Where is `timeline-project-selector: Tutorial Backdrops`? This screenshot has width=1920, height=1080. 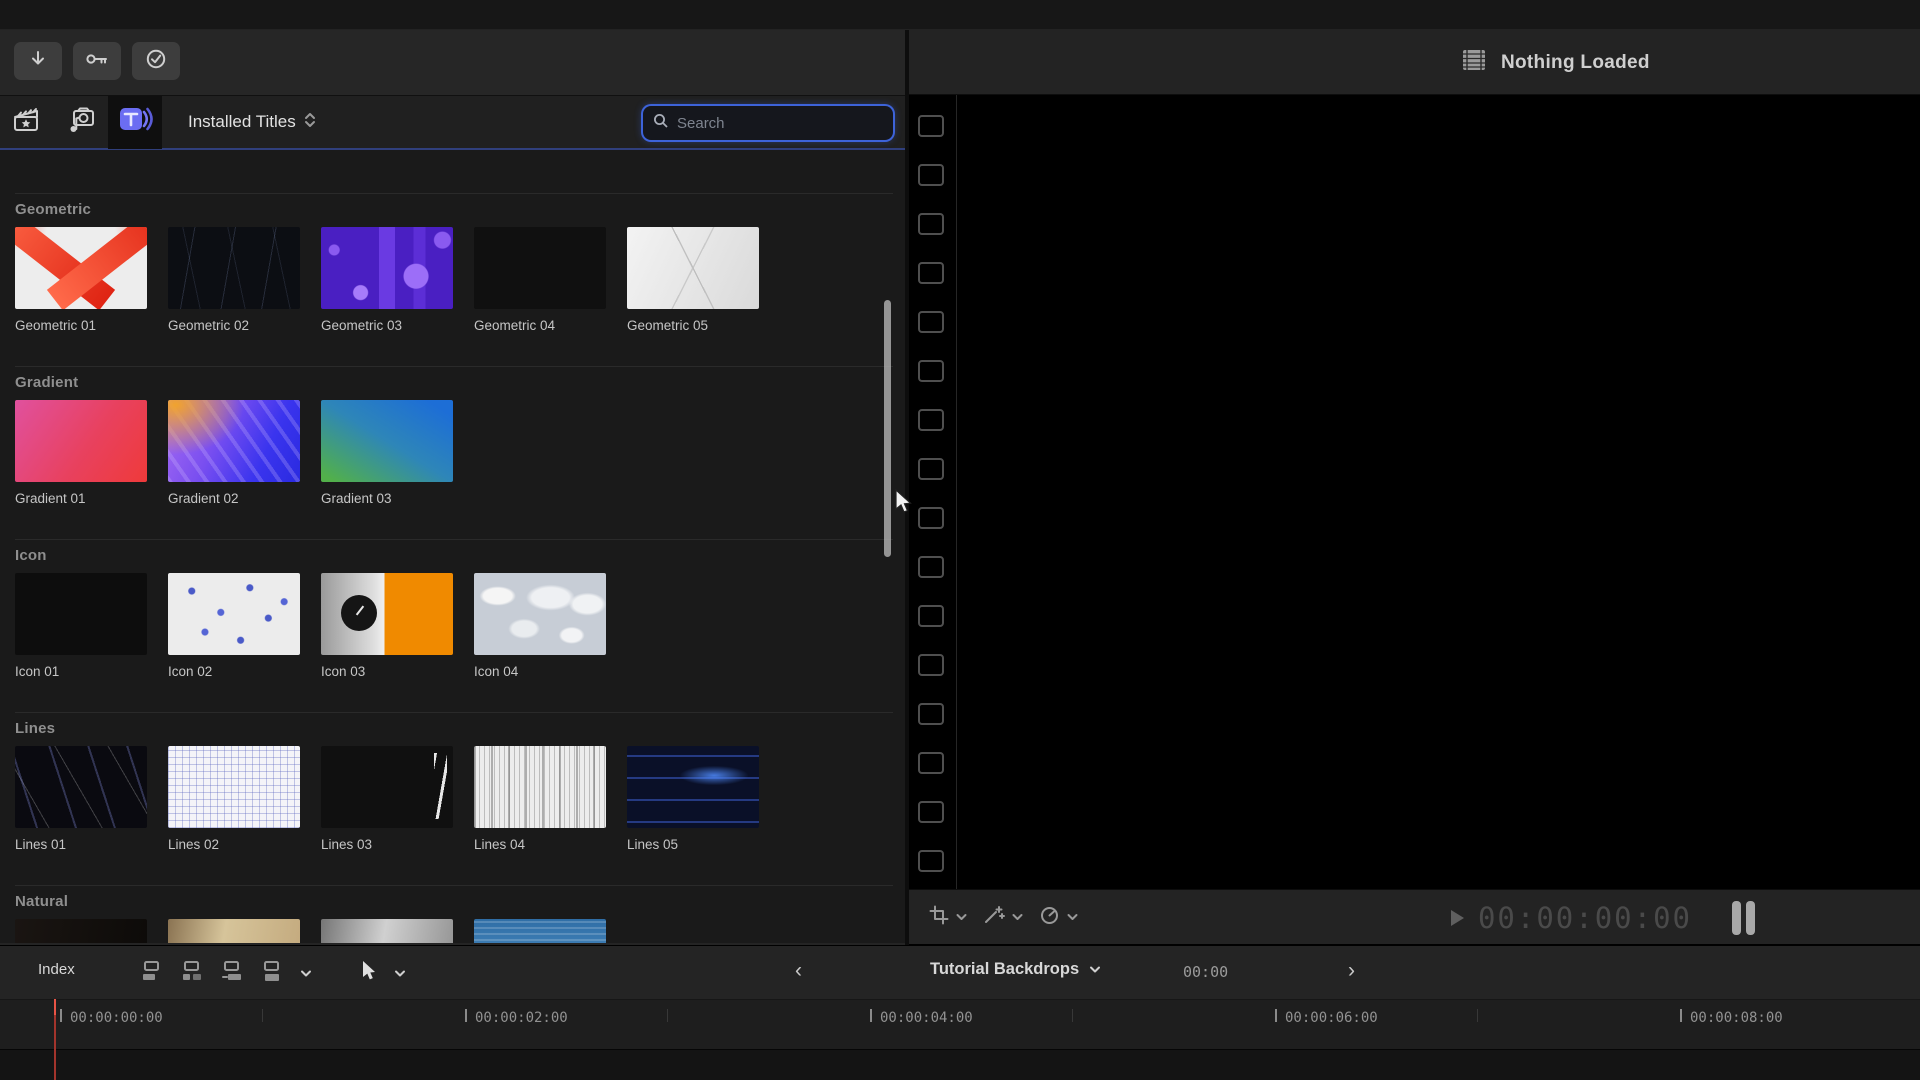
timeline-project-selector: Tutorial Backdrops is located at coordinates (1015, 969).